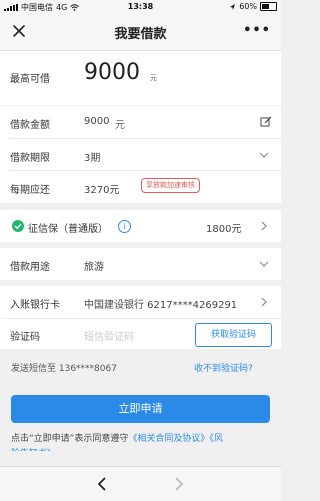  I want to click on page-title: 我要借款, so click(140, 34).